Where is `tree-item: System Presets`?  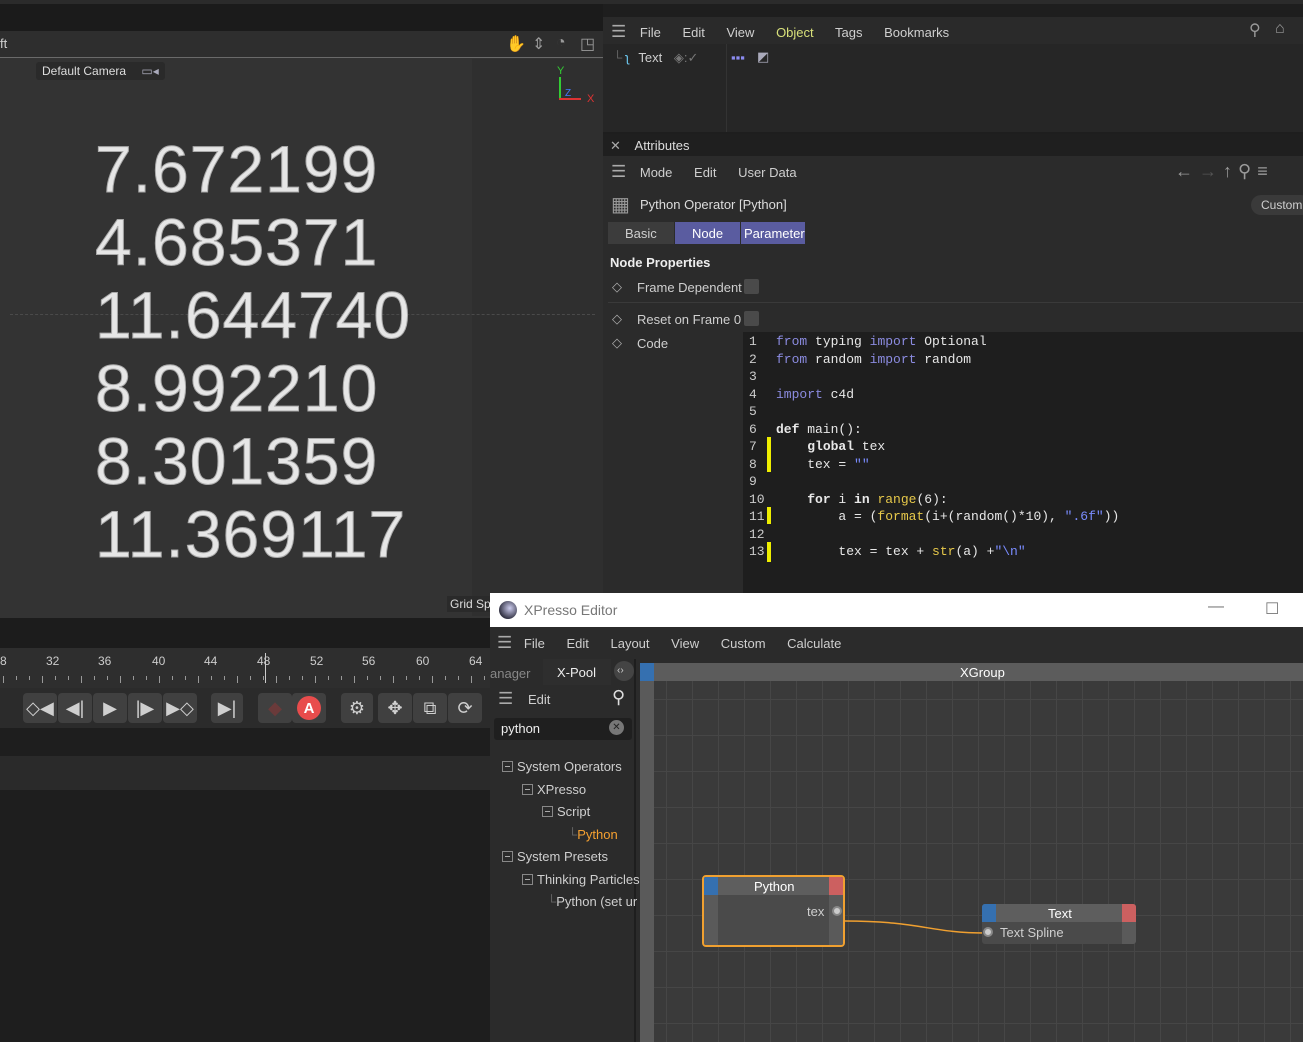 tree-item: System Presets is located at coordinates (555, 856).